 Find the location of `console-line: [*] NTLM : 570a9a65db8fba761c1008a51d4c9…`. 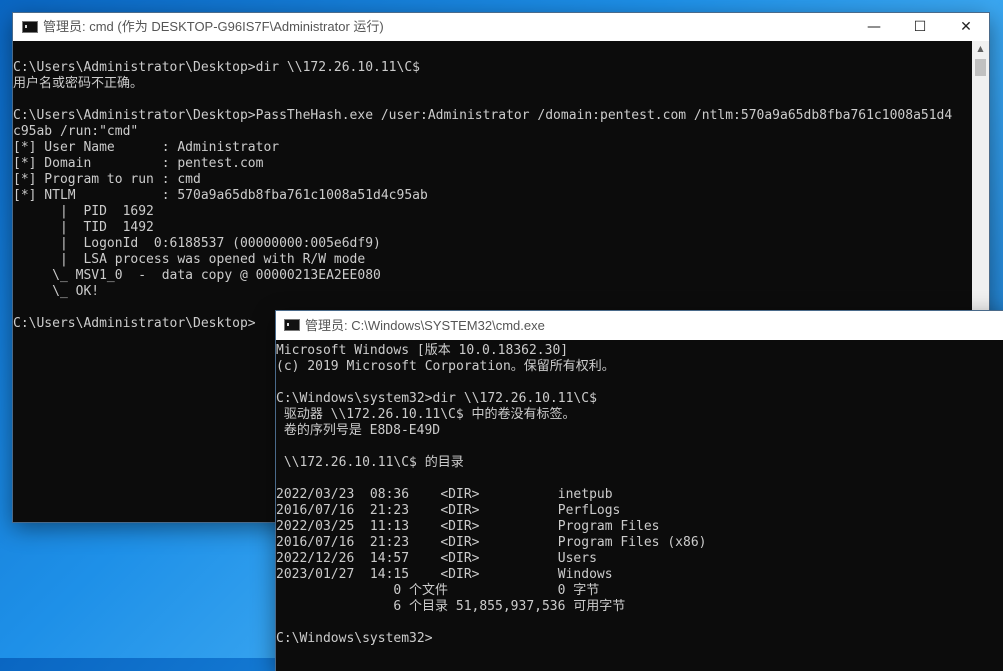

console-line: [*] NTLM : 570a9a65db8fba761c1008a51d4c9… is located at coordinates (220, 195).